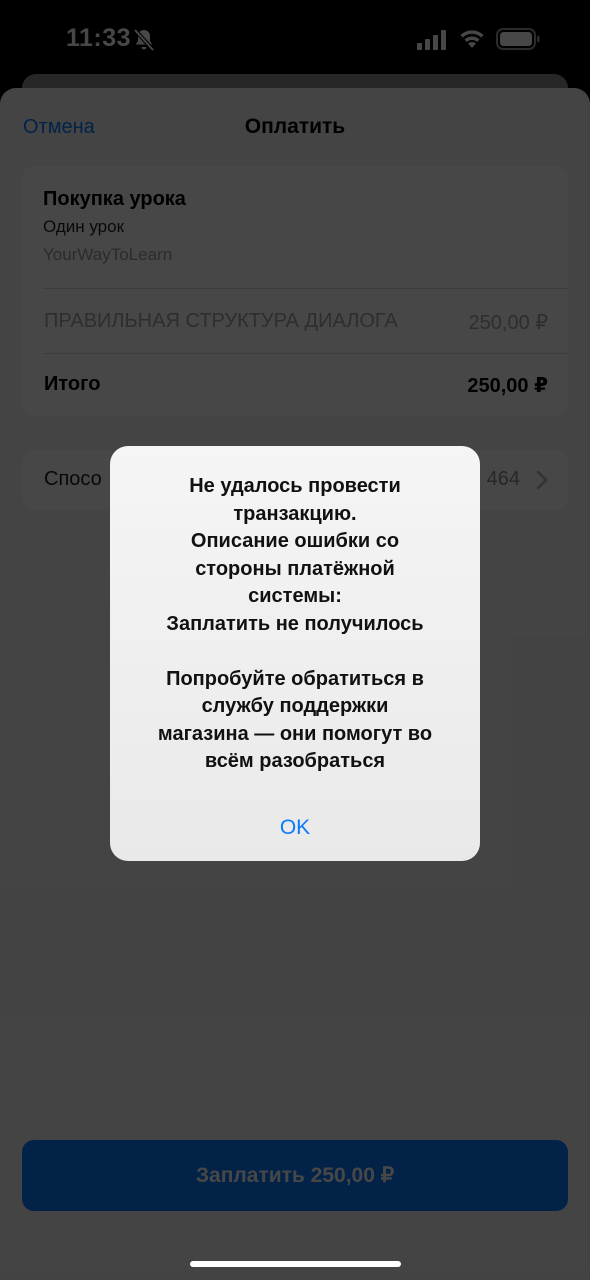 The height and width of the screenshot is (1280, 590). I want to click on total-label: Итого, so click(72, 384).